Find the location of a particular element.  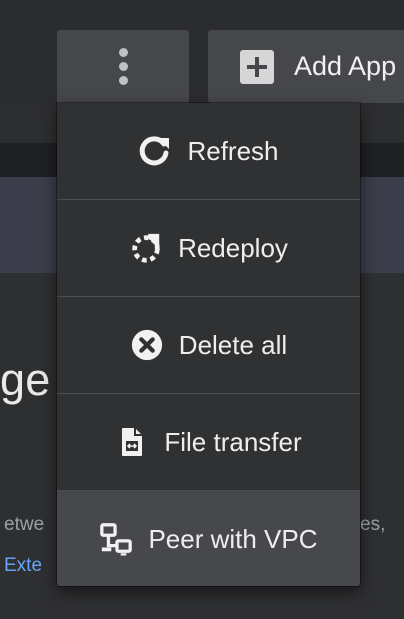

network-peer-icon is located at coordinates (116, 539).